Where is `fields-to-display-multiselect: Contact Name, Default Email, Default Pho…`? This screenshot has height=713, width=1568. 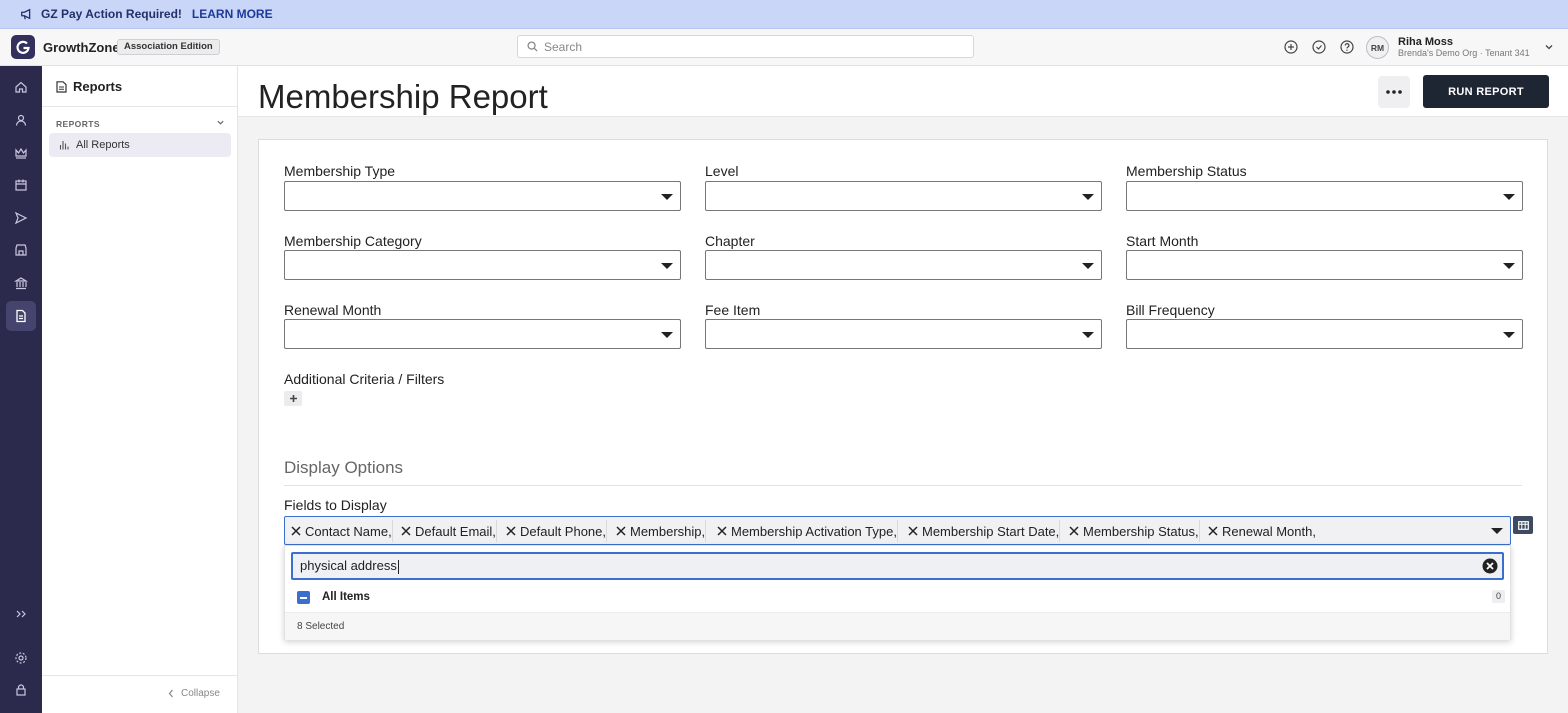
fields-to-display-multiselect: Contact Name, Default Email, Default Pho… is located at coordinates (897, 530).